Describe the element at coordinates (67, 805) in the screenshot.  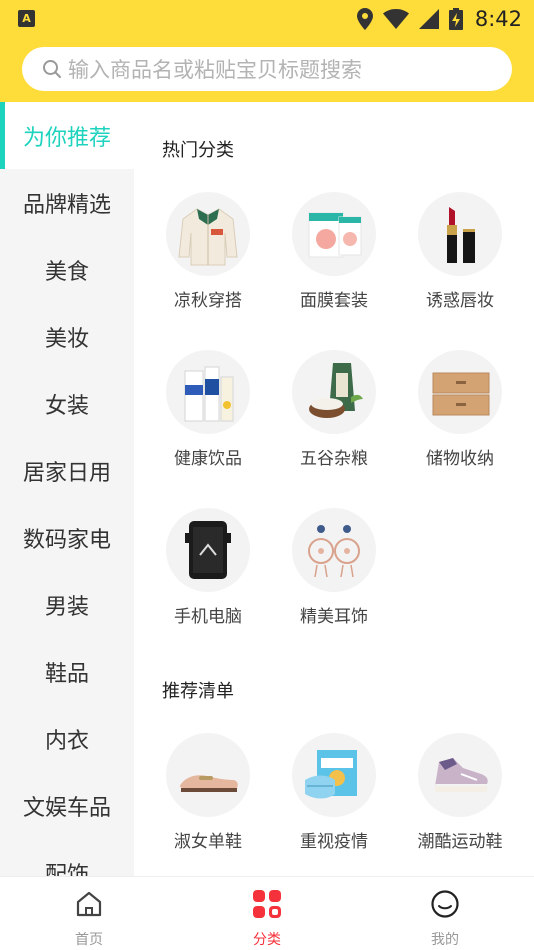
I see `sidebar-item-entertainment-auto: 文娱车品` at that location.